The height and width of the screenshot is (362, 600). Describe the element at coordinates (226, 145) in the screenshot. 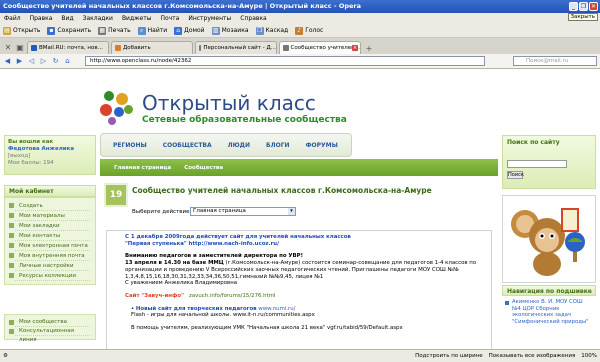

I see `site-top-nav: РЕГИОНЫ СООБЩЕСТВА ЛЮДИ БЛОГИ ФОРУМЫ` at that location.